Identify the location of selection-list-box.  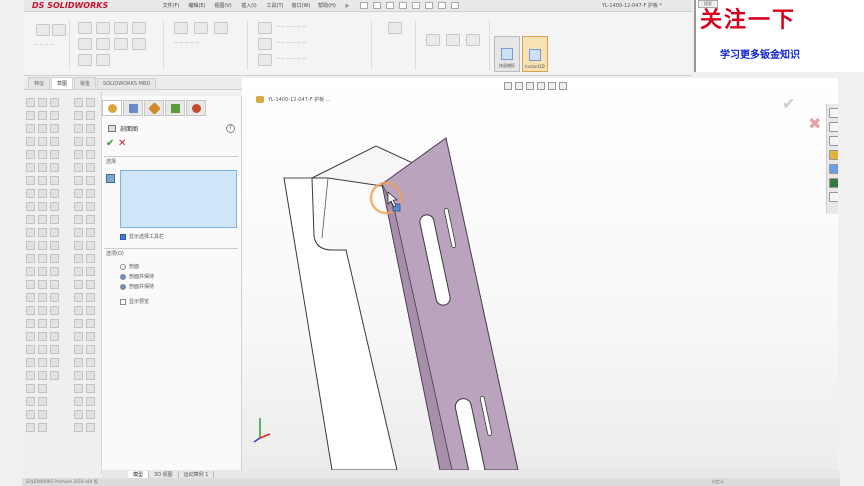
(178, 199).